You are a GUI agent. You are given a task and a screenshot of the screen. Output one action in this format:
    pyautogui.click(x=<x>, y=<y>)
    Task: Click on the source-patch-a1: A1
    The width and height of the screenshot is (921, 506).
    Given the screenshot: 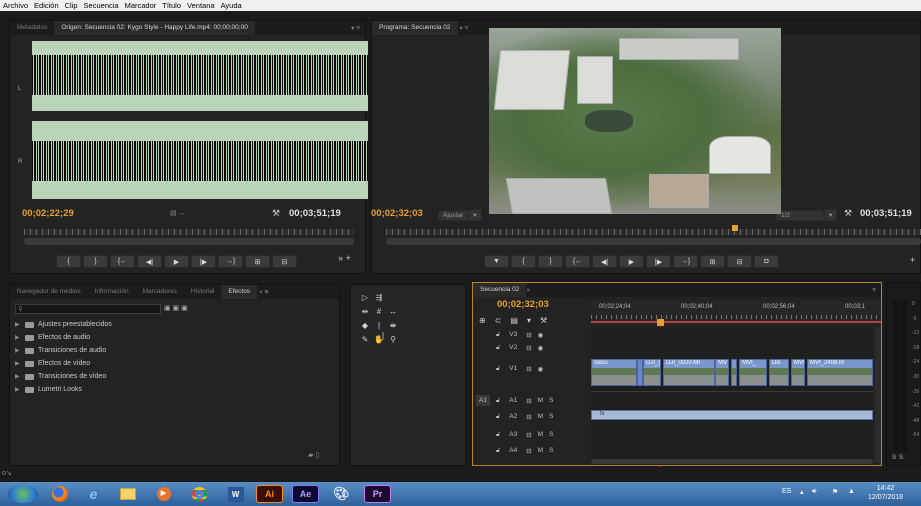 What is the action you would take?
    pyautogui.click(x=483, y=400)
    